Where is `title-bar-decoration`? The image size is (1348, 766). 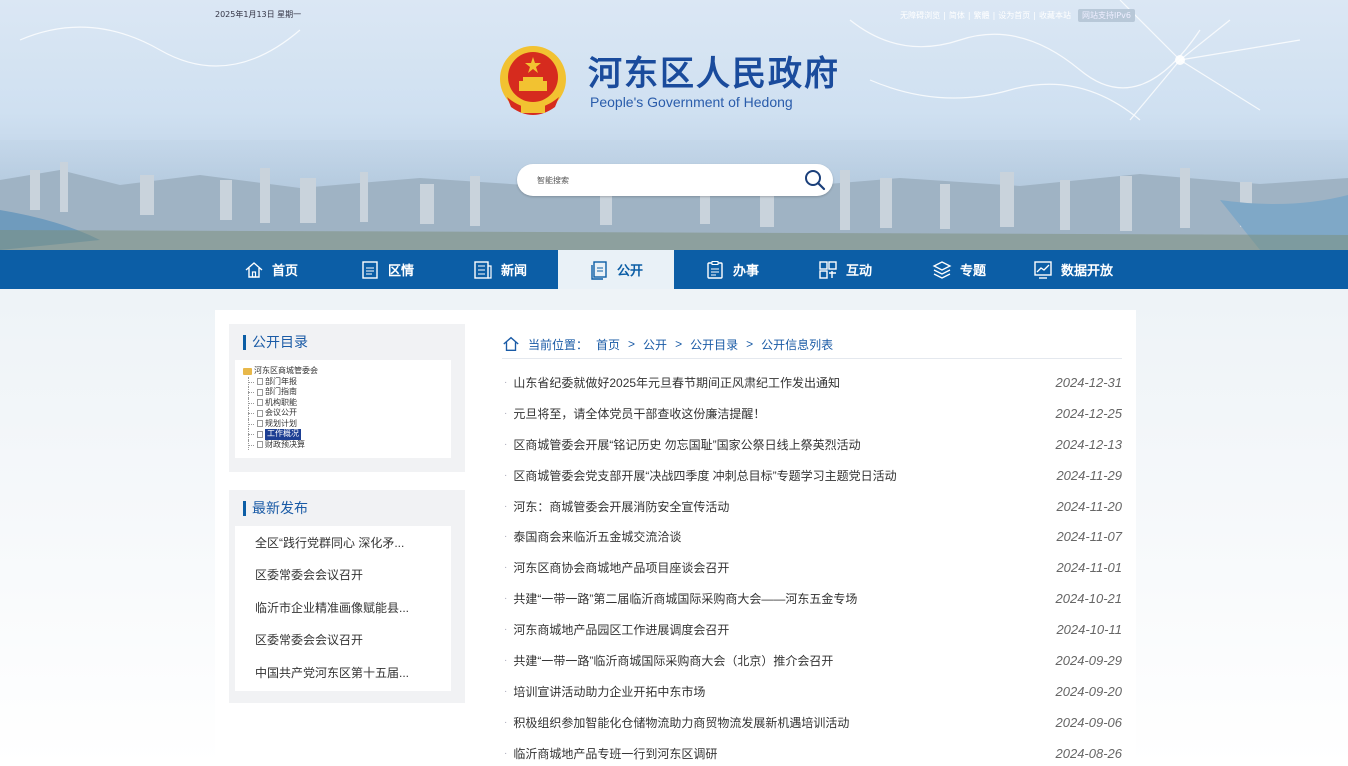 title-bar-decoration is located at coordinates (244, 508).